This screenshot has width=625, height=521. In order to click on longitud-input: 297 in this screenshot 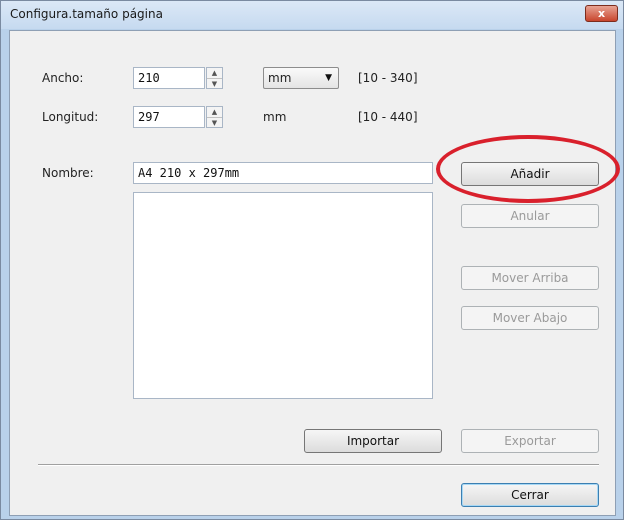, I will do `click(169, 117)`.